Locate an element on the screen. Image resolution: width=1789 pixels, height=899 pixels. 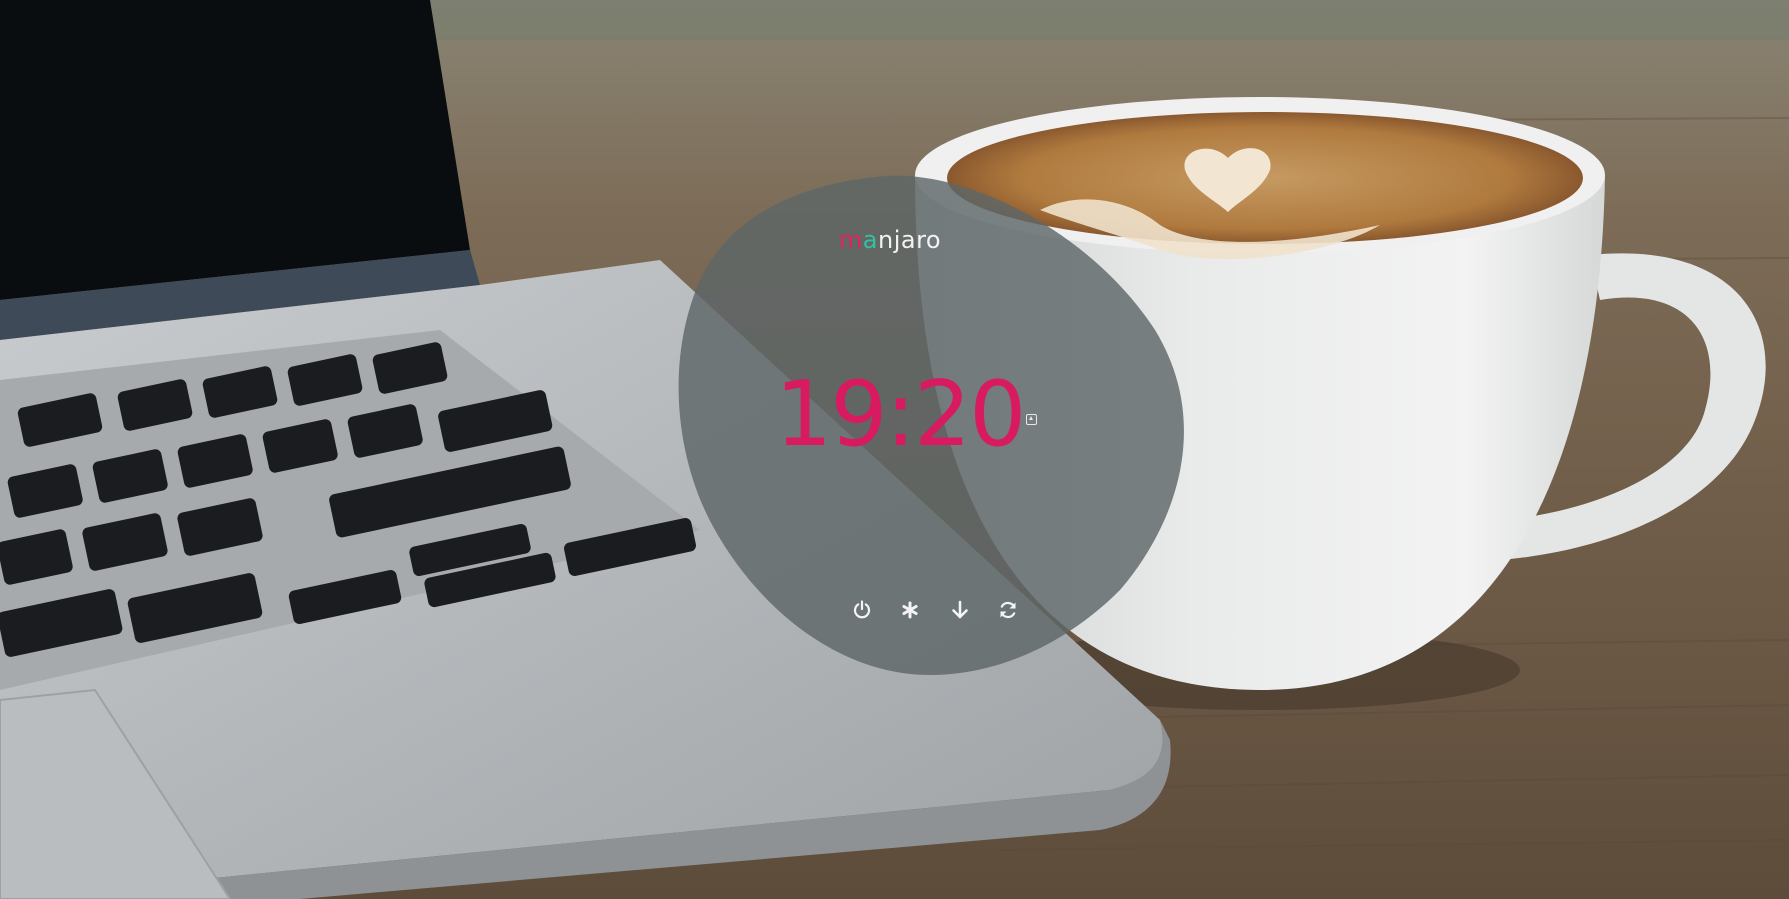
manjaro-logo: manjaro is located at coordinates (890, 240).